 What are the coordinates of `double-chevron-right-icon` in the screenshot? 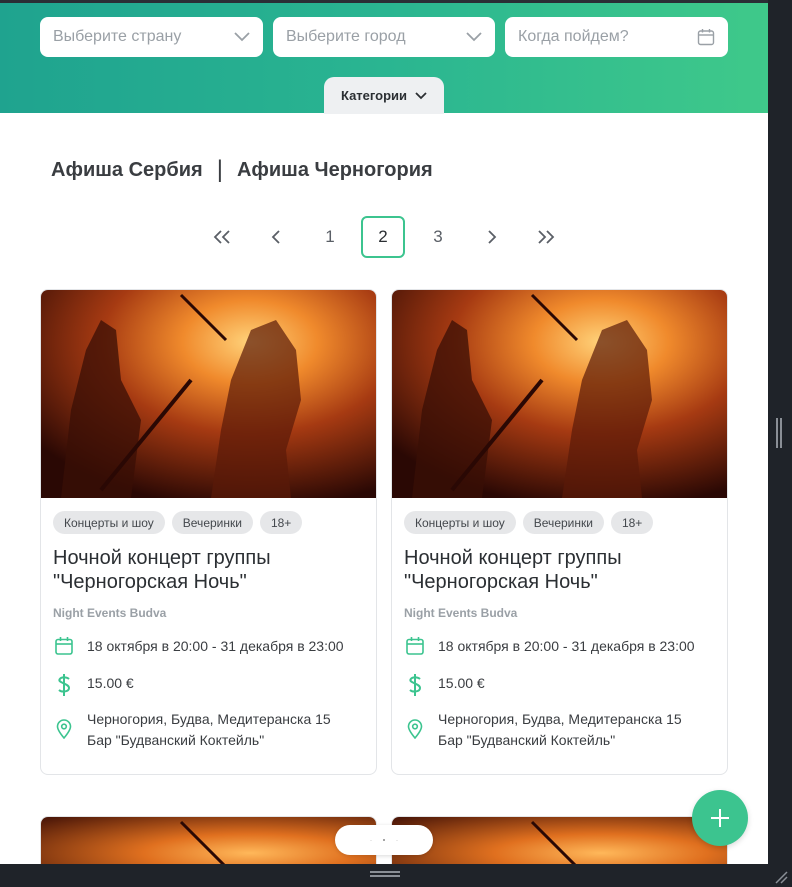 It's located at (546, 237).